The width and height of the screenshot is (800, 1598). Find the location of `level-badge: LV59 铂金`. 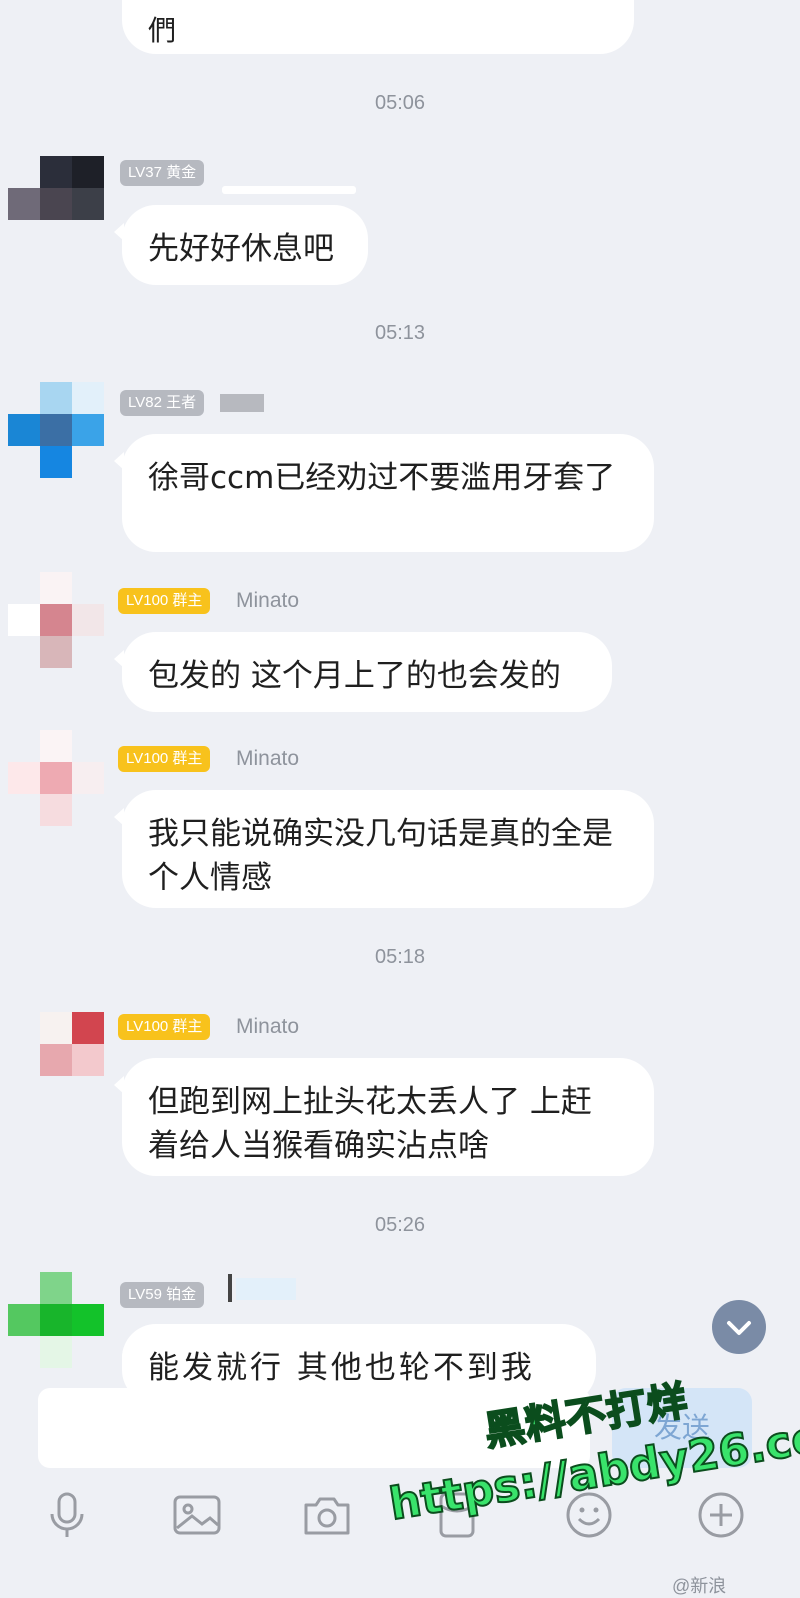

level-badge: LV59 铂金 is located at coordinates (162, 1295).